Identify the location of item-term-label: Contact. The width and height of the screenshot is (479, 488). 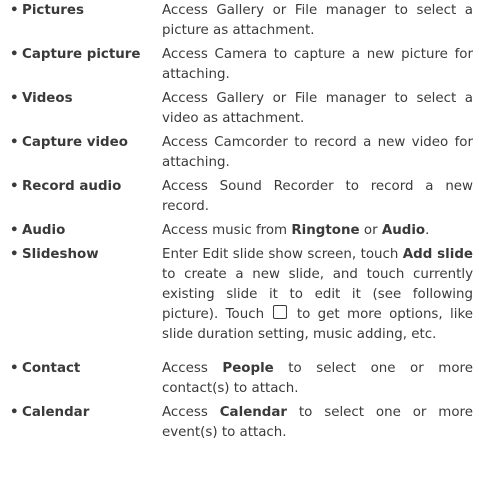
(51, 368).